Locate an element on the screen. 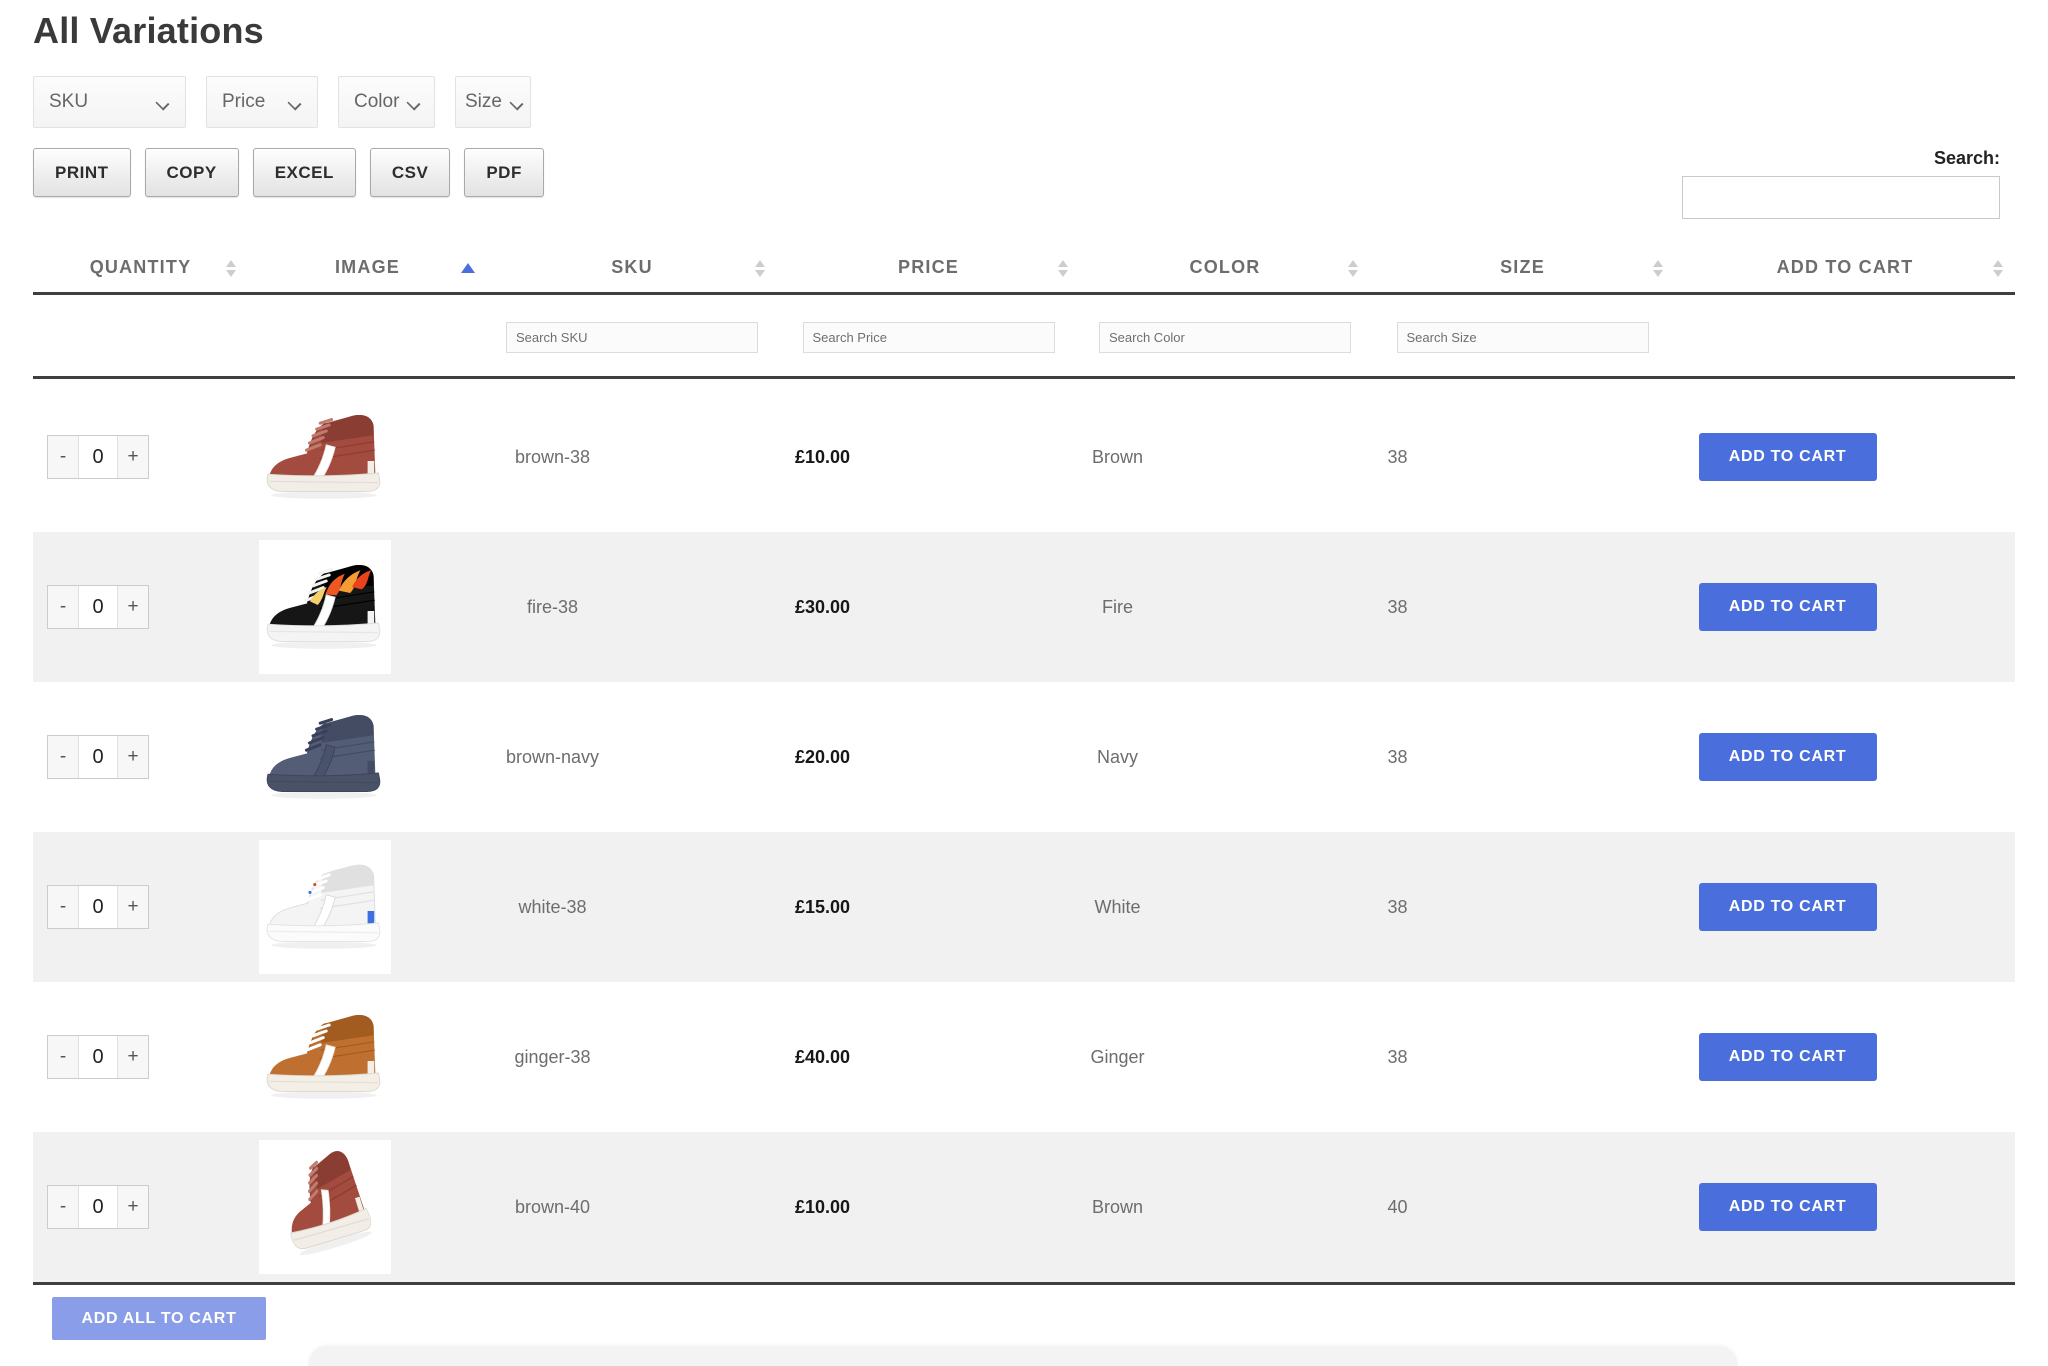  sku-value: brown-40 is located at coordinates (552, 1206).